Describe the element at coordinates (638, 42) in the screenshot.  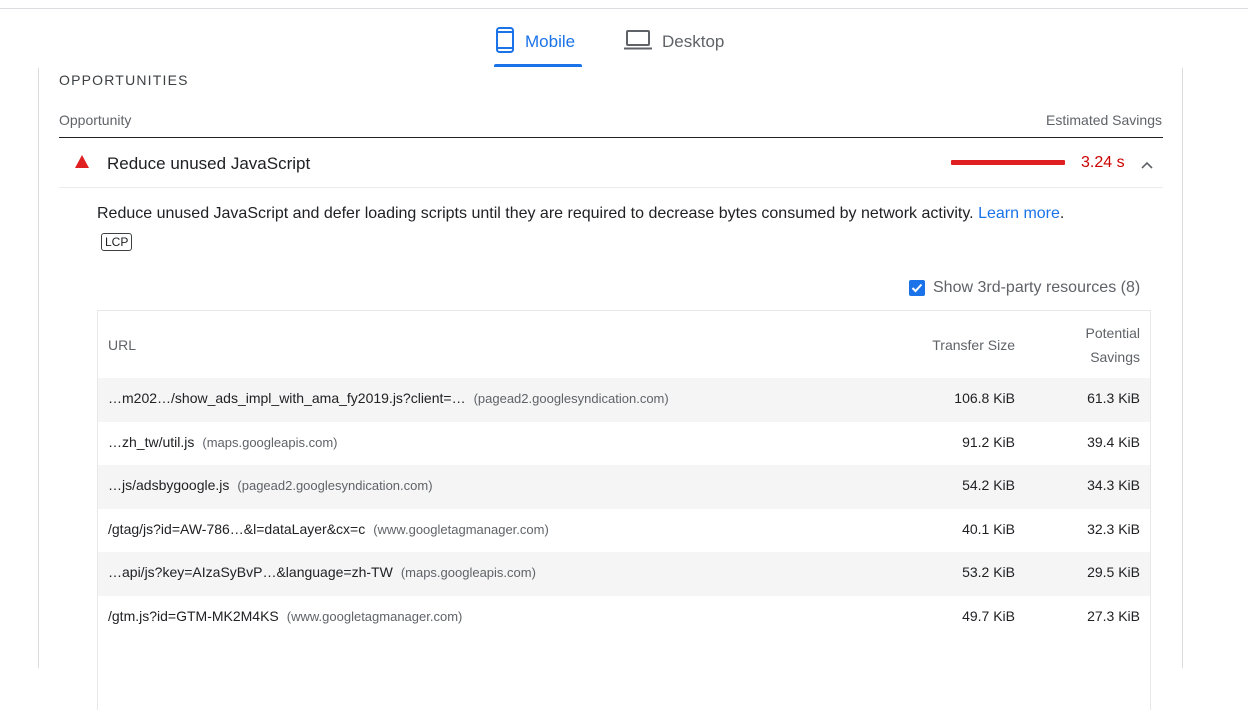
I see `laptop-icon` at that location.